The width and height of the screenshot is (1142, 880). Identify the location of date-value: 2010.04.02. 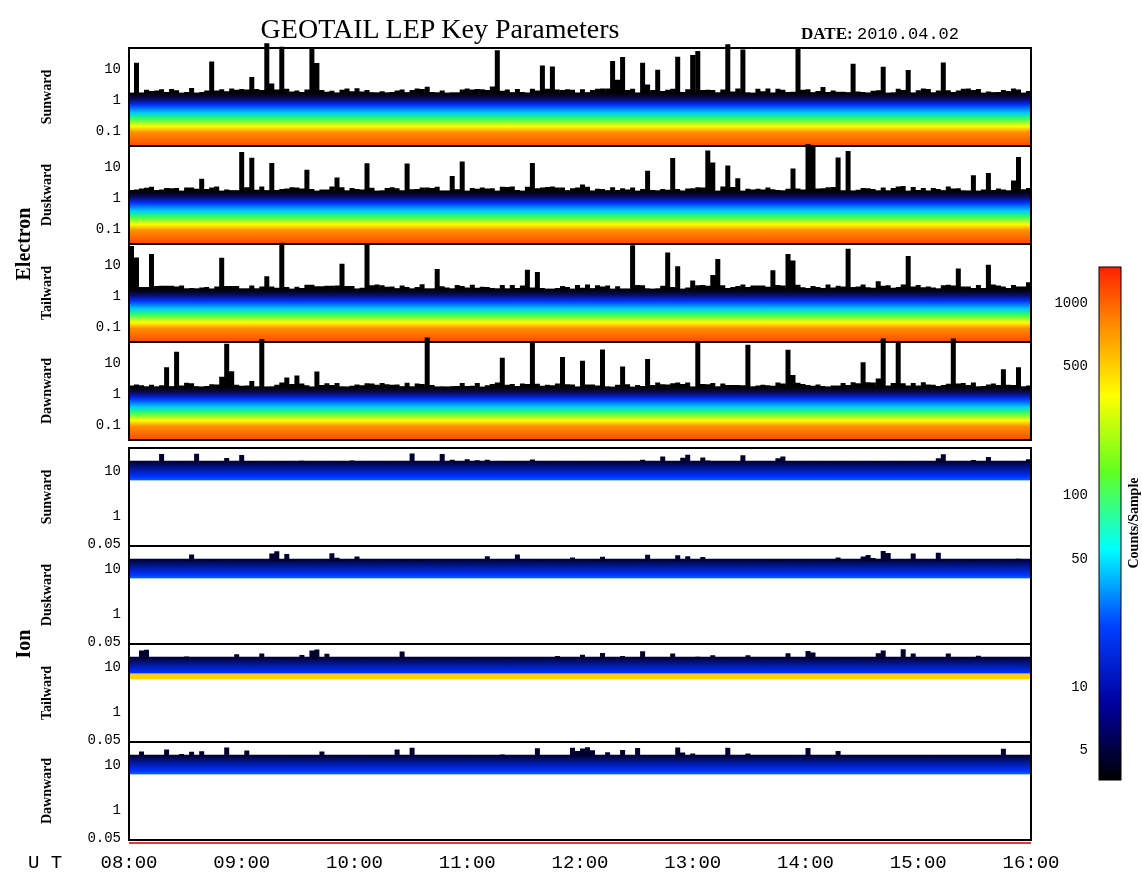
(908, 34).